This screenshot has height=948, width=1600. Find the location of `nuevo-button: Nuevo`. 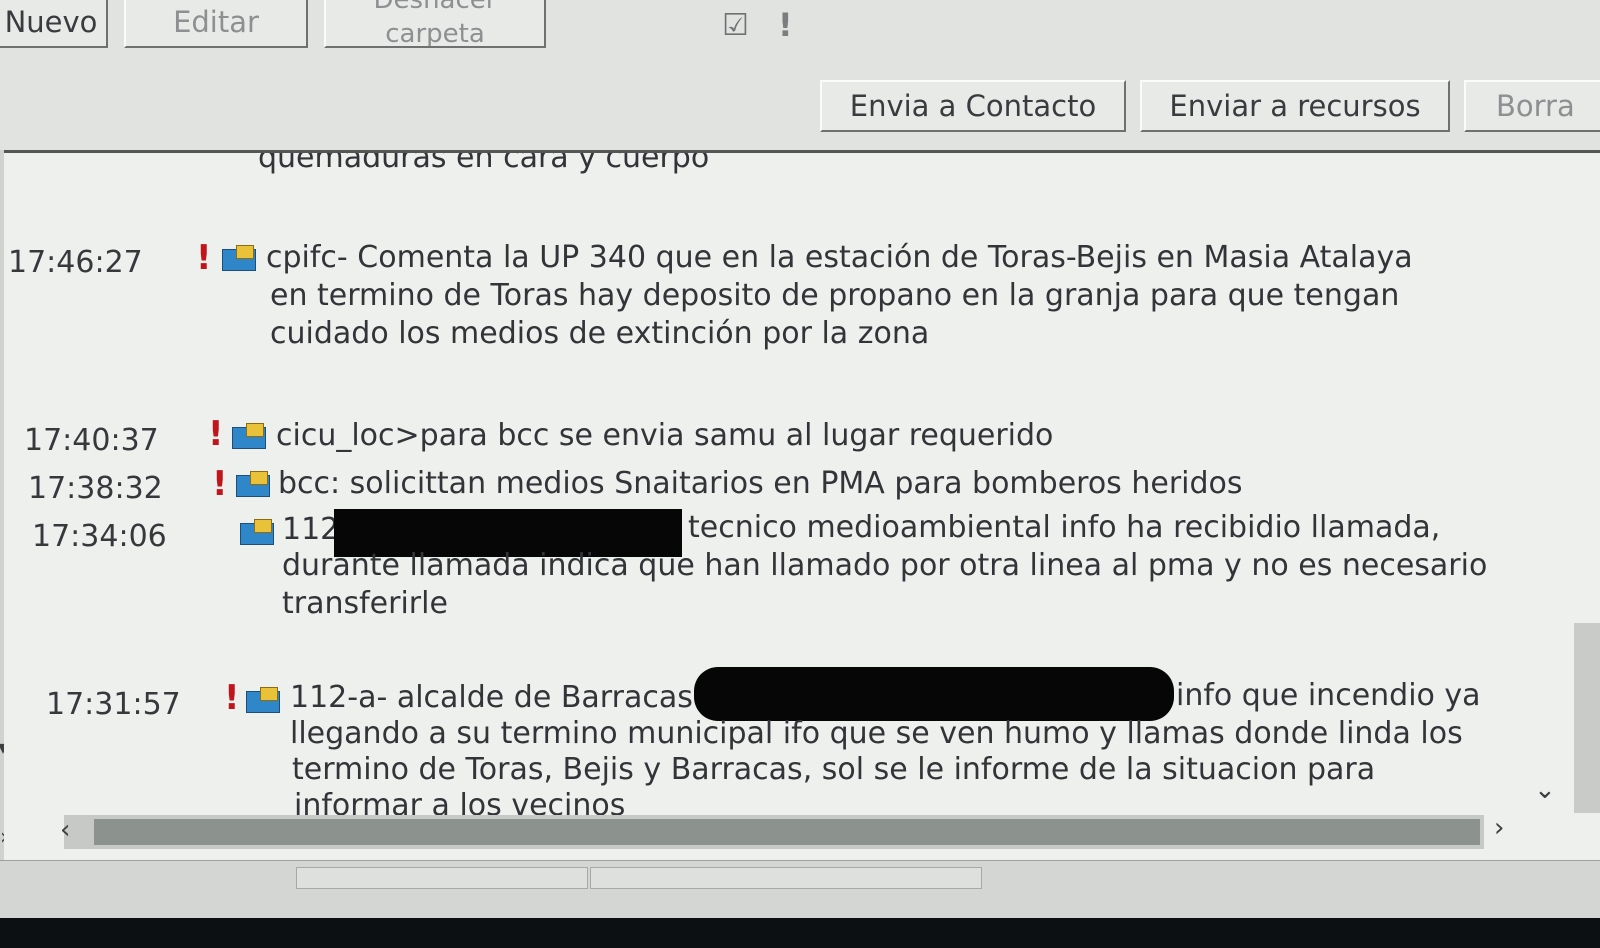

nuevo-button: Nuevo is located at coordinates (54, 24).